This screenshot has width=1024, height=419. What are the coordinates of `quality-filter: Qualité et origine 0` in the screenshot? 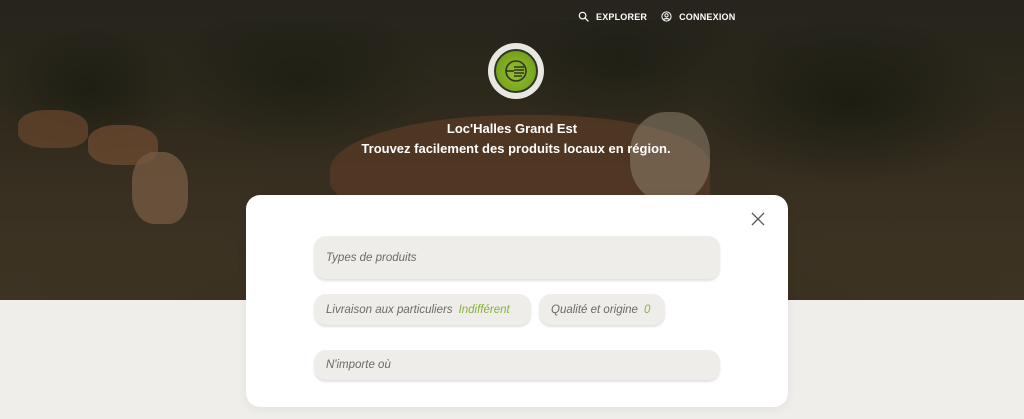 It's located at (602, 309).